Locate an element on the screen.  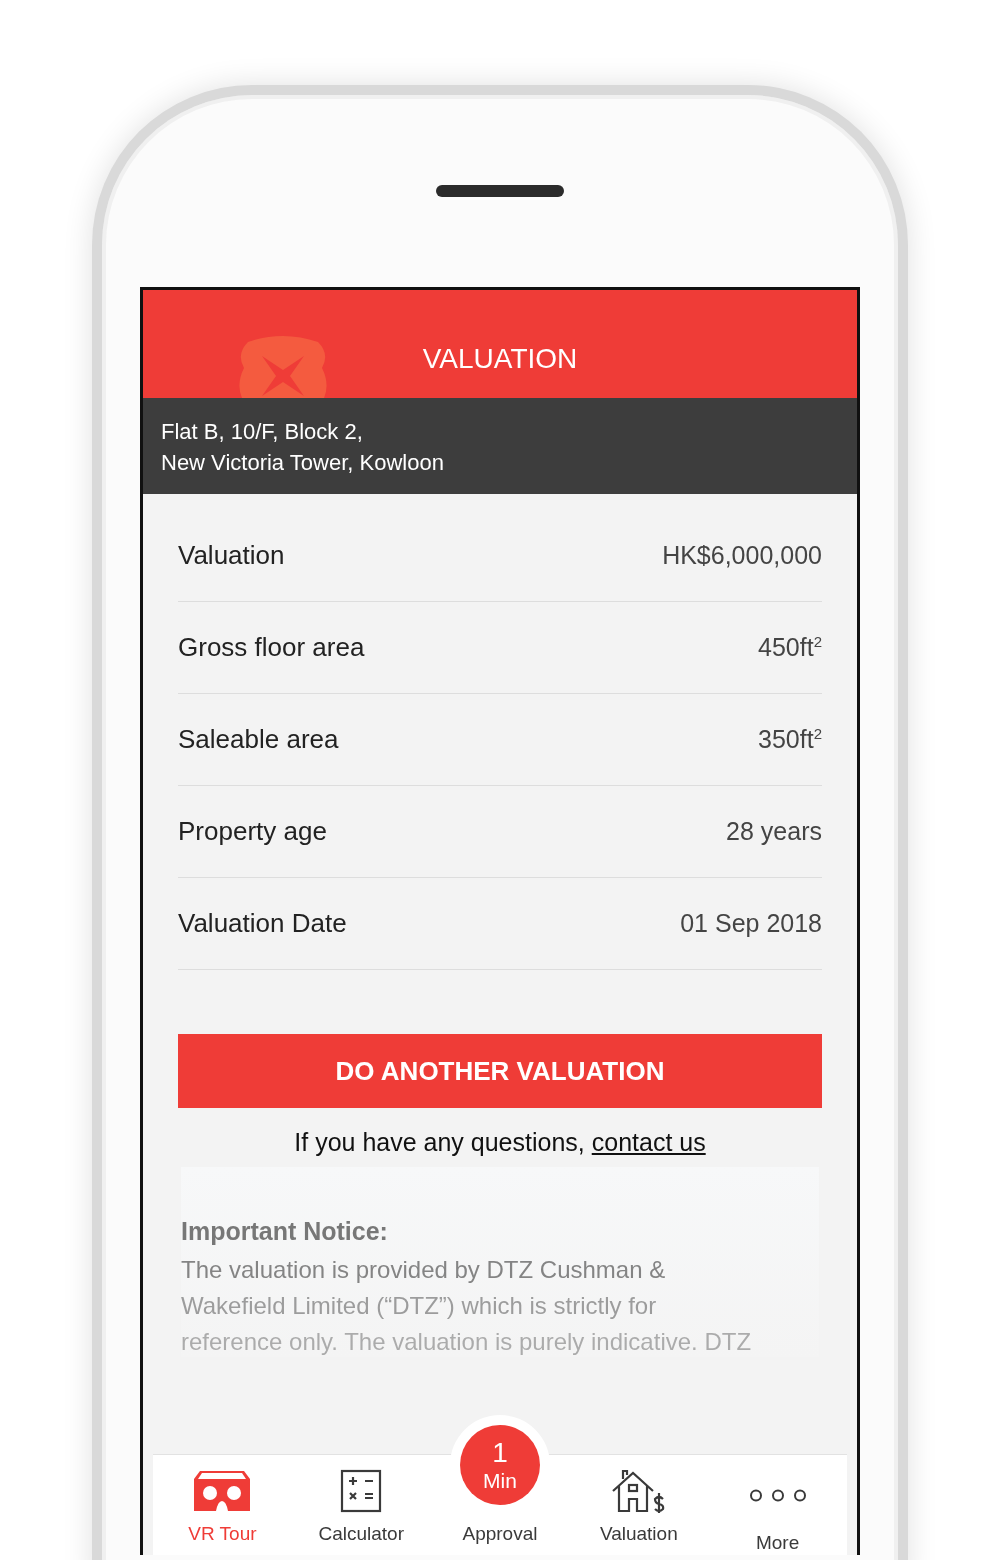
detail-value: 450ft$^{2}$ is located at coordinates (790, 647).